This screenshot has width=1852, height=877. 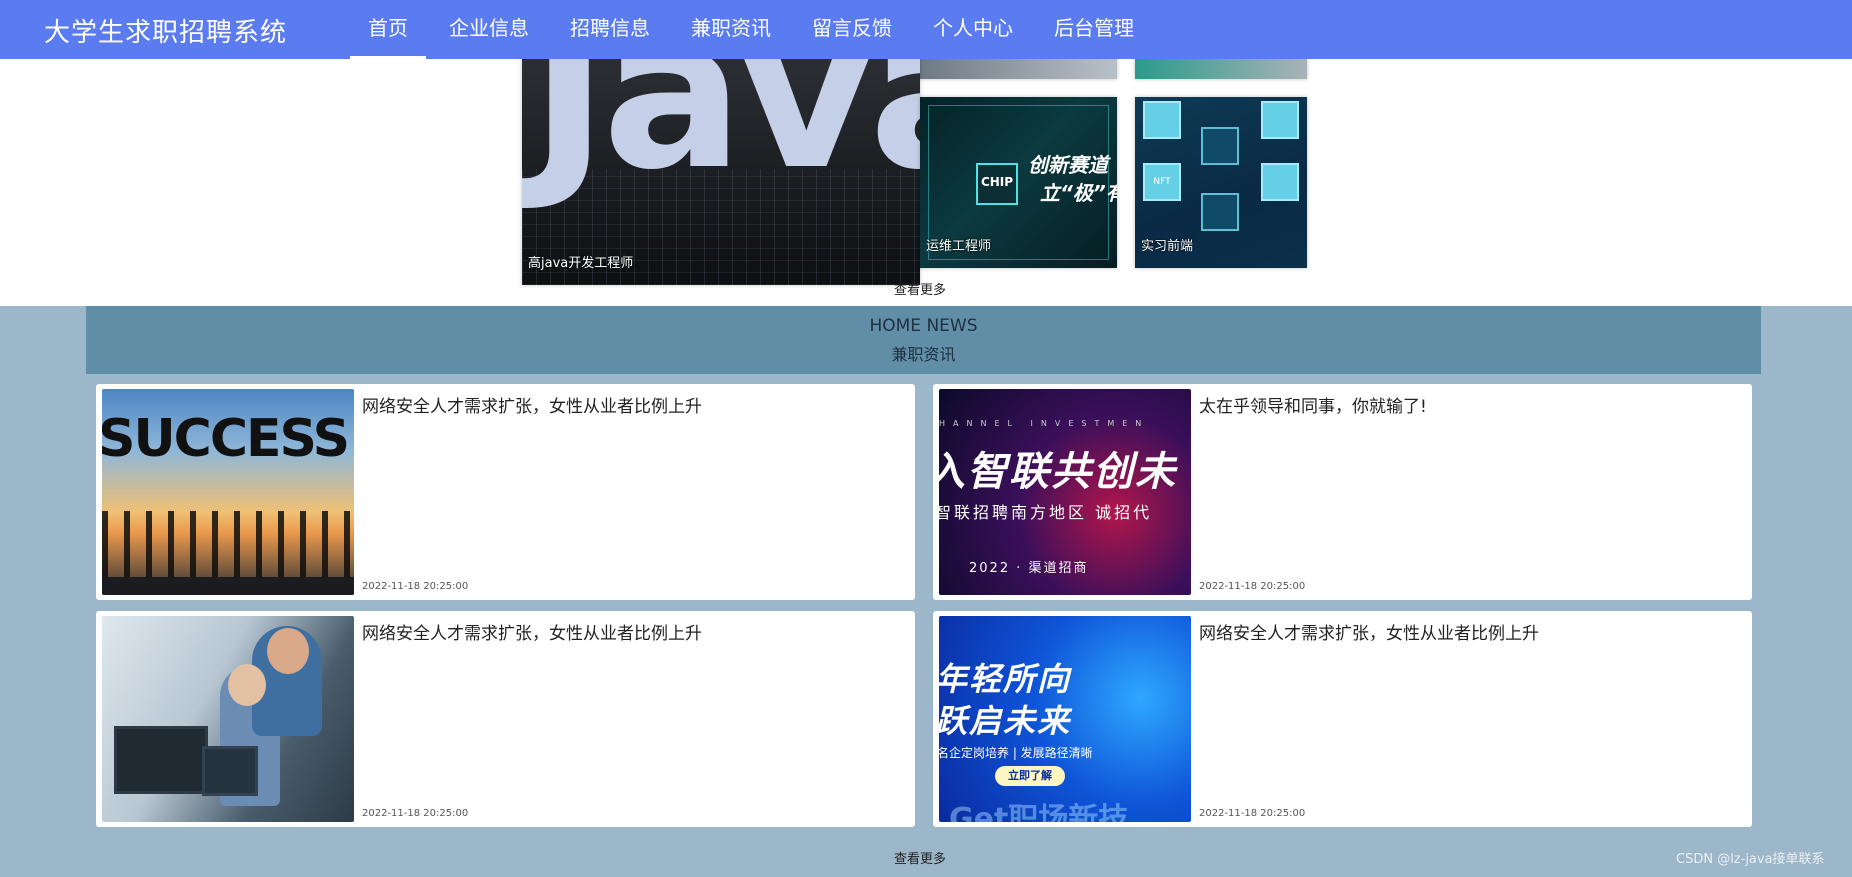 What do you see at coordinates (226, 439) in the screenshot?
I see `news-thumbnail-text: SUCCESS` at bounding box center [226, 439].